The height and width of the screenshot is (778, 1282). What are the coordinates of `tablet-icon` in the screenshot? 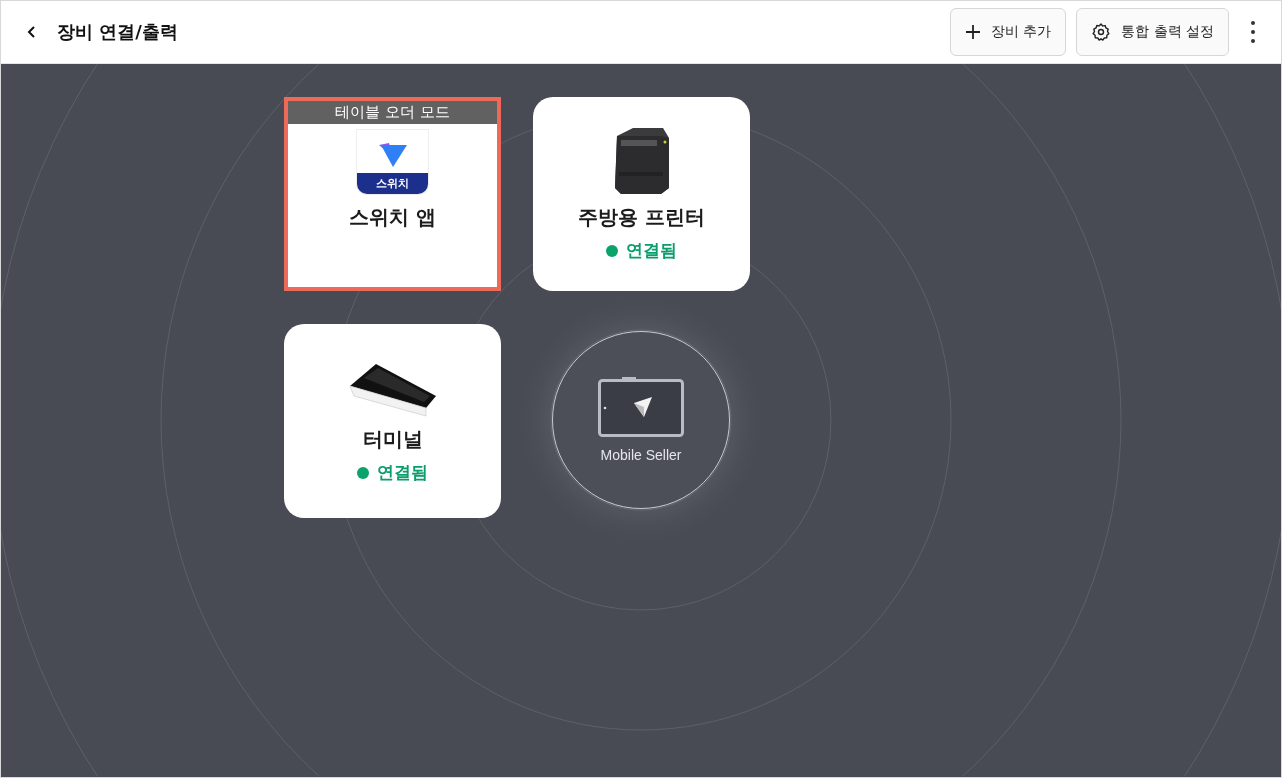 It's located at (641, 407).